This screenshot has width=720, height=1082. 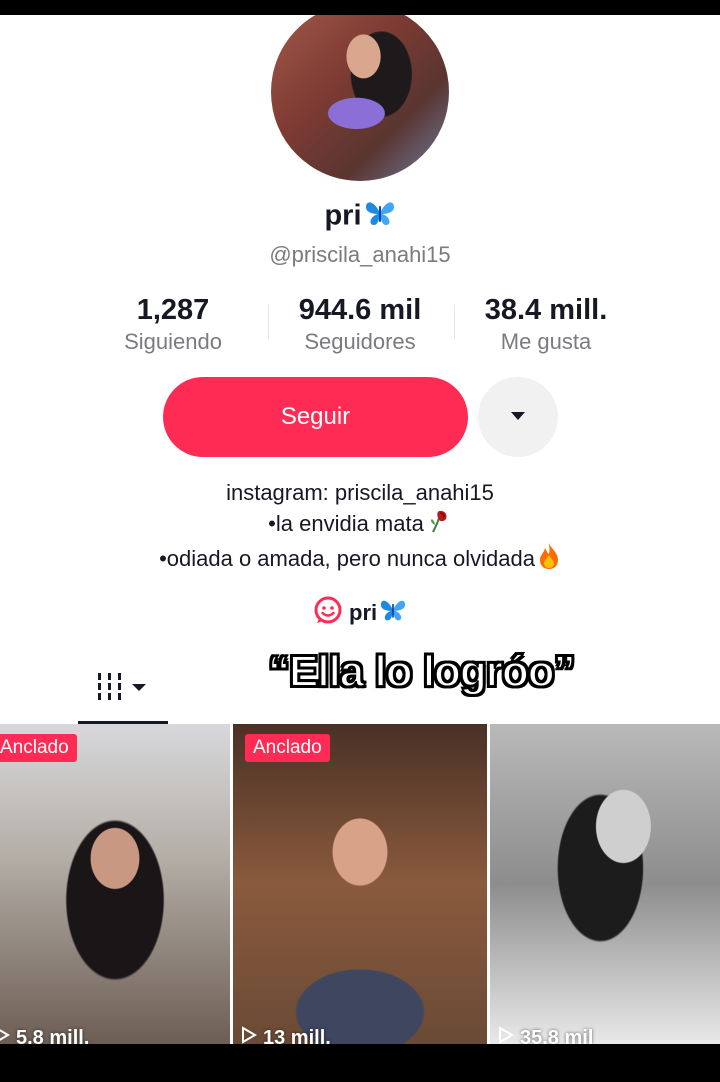 I want to click on linked-account: pri, so click(x=360, y=613).